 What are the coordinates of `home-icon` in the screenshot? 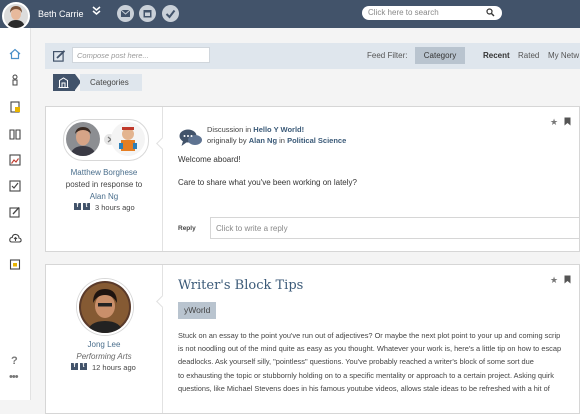 It's located at (15, 54).